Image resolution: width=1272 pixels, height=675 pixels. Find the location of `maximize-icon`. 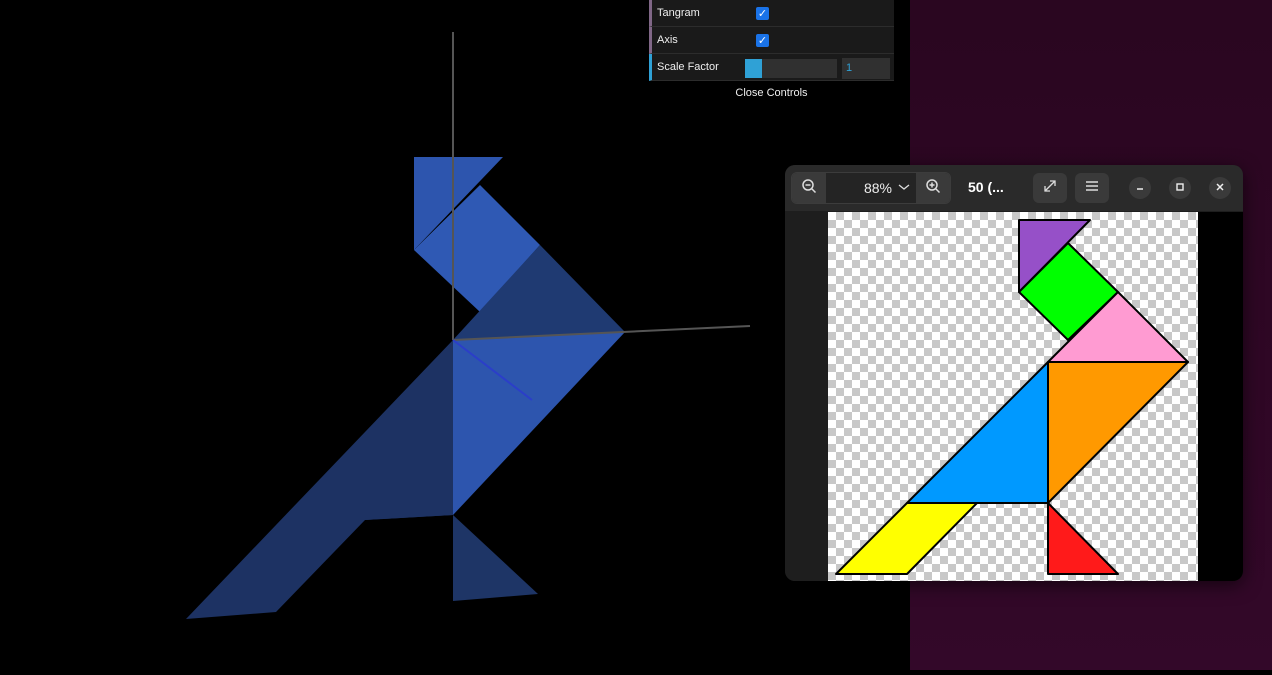

maximize-icon is located at coordinates (1180, 188).